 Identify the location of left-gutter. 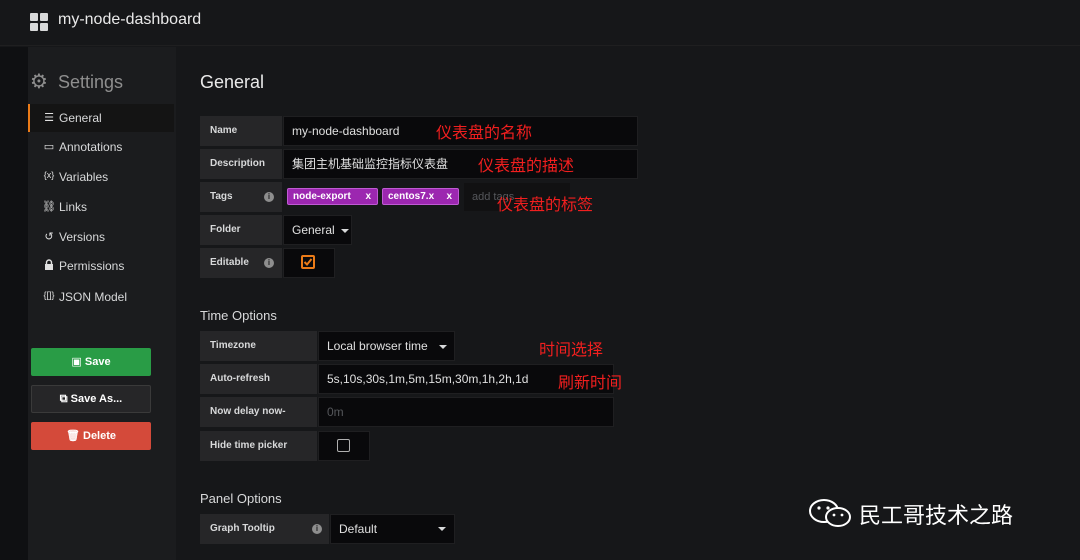
(14, 303).